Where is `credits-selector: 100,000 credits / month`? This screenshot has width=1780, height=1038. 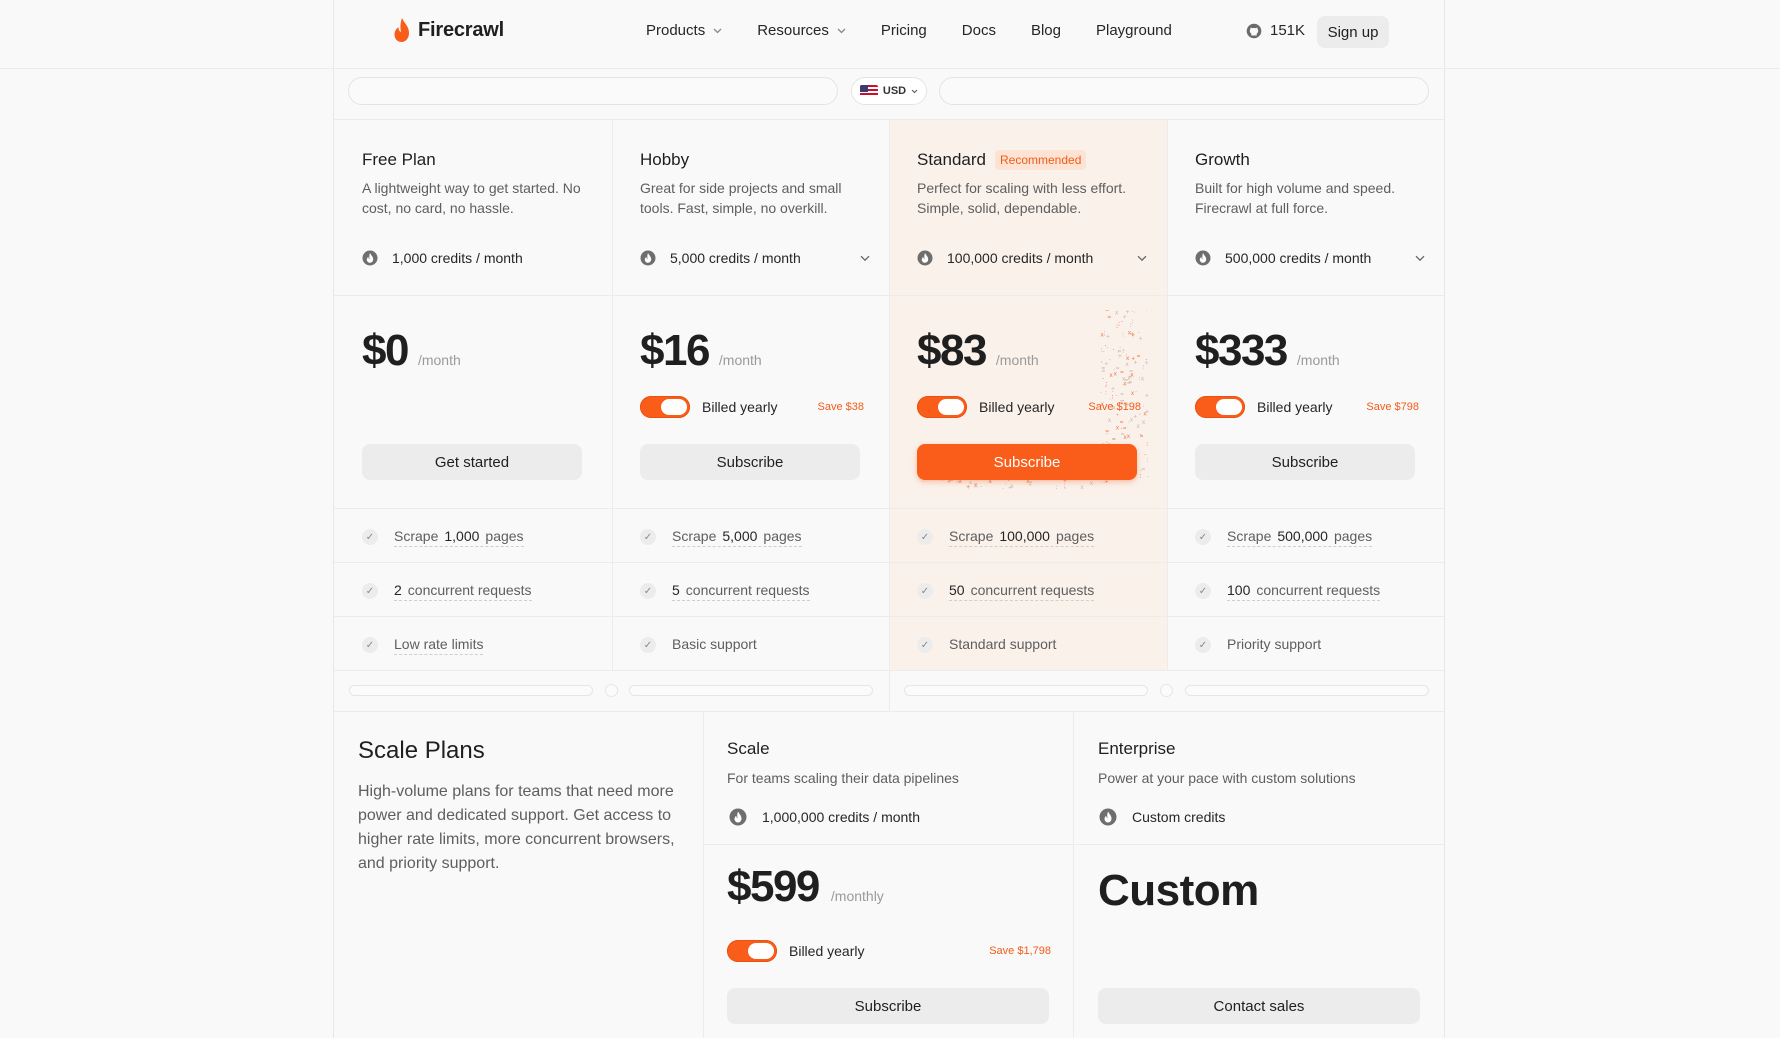
credits-selector: 100,000 credits / month is located at coordinates (1032, 258).